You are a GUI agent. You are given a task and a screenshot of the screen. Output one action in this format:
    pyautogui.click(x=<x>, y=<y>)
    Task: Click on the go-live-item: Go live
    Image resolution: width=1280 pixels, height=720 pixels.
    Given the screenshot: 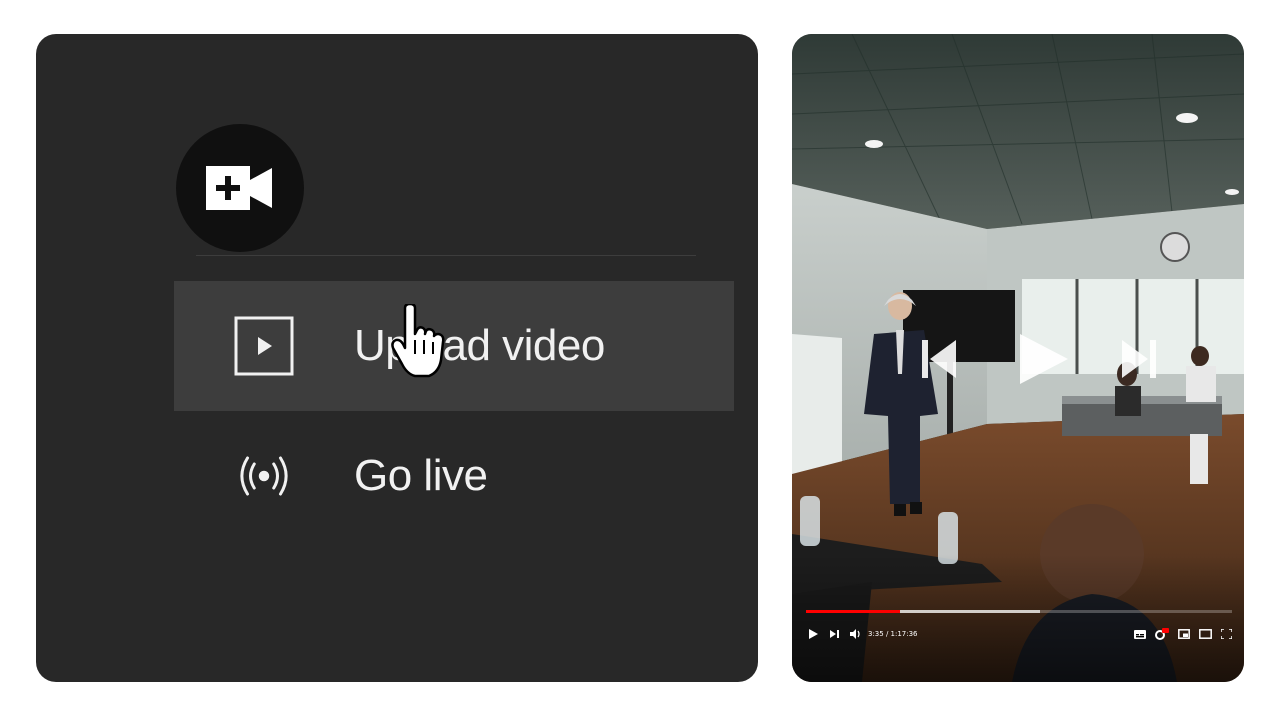 What is the action you would take?
    pyautogui.click(x=454, y=476)
    